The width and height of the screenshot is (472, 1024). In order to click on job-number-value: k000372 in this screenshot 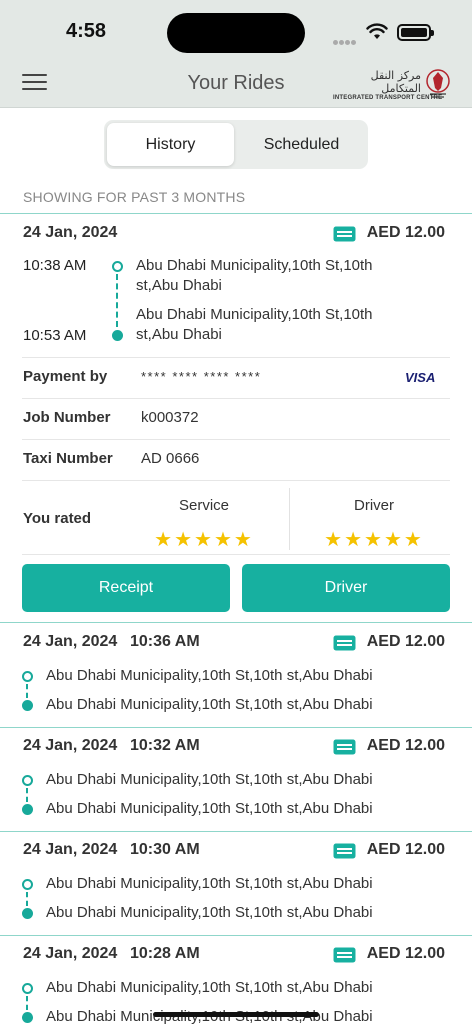, I will do `click(170, 417)`.